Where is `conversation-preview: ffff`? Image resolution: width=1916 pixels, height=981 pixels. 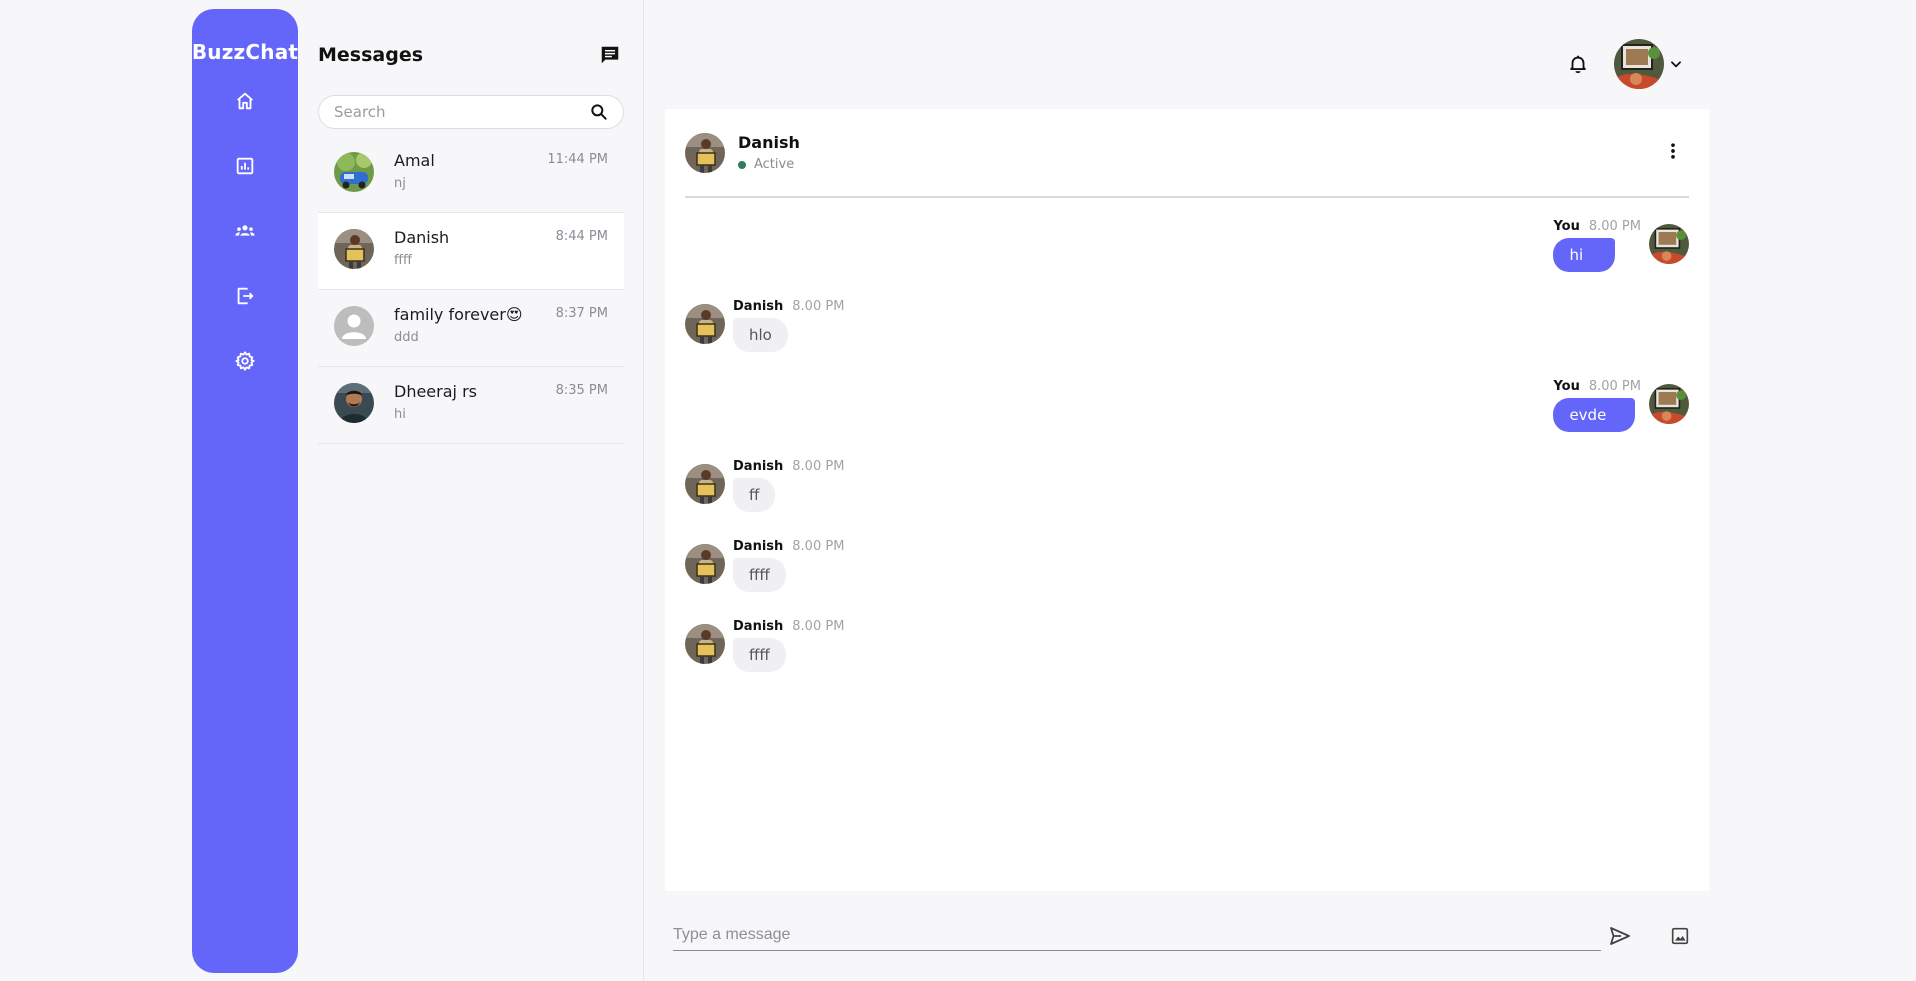 conversation-preview: ffff is located at coordinates (403, 260).